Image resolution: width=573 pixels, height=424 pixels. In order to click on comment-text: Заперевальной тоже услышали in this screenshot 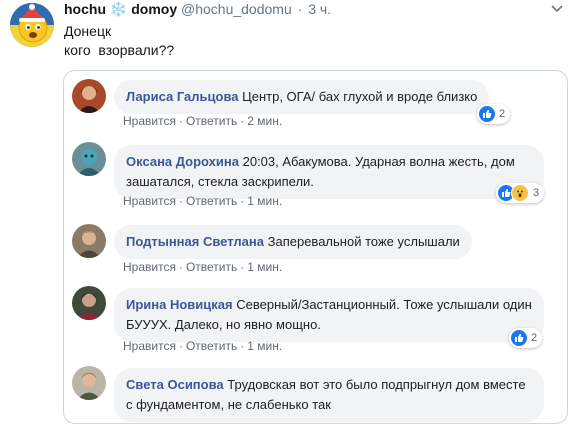, I will do `click(363, 241)`.